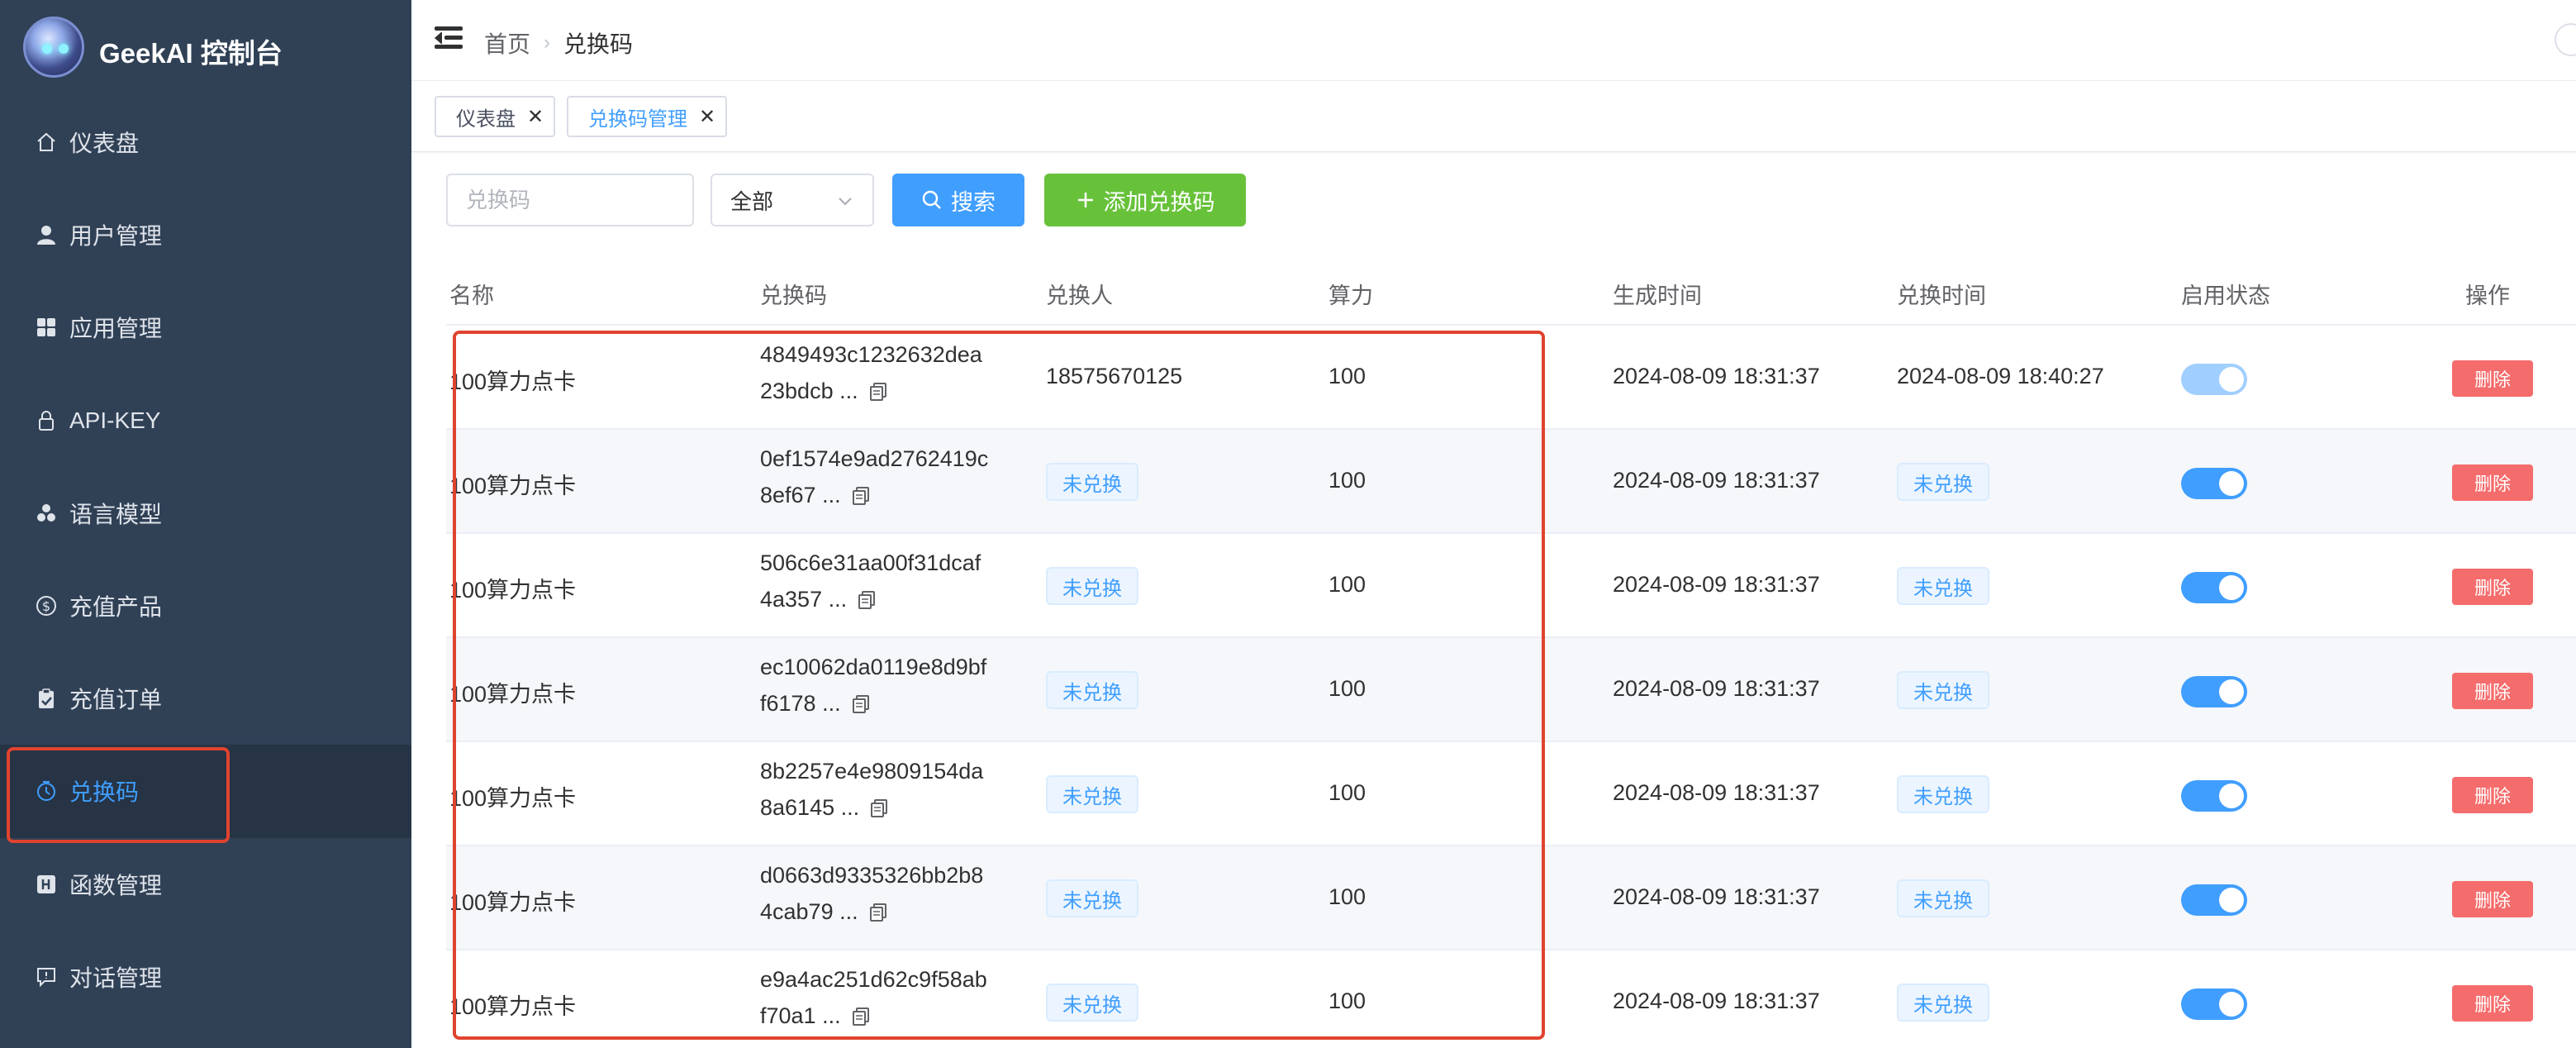 The height and width of the screenshot is (1048, 2576). What do you see at coordinates (1159, 202) in the screenshot?
I see `add-button-label: 添加兑换码` at bounding box center [1159, 202].